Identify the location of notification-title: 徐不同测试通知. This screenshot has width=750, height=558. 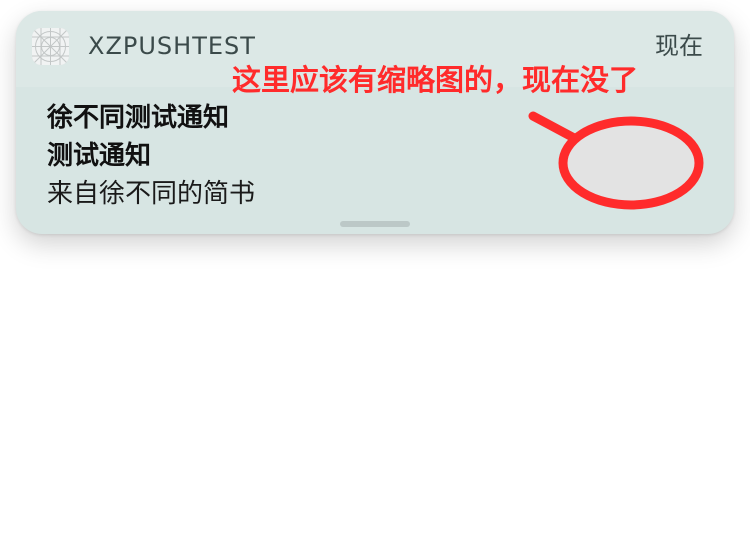
(138, 118).